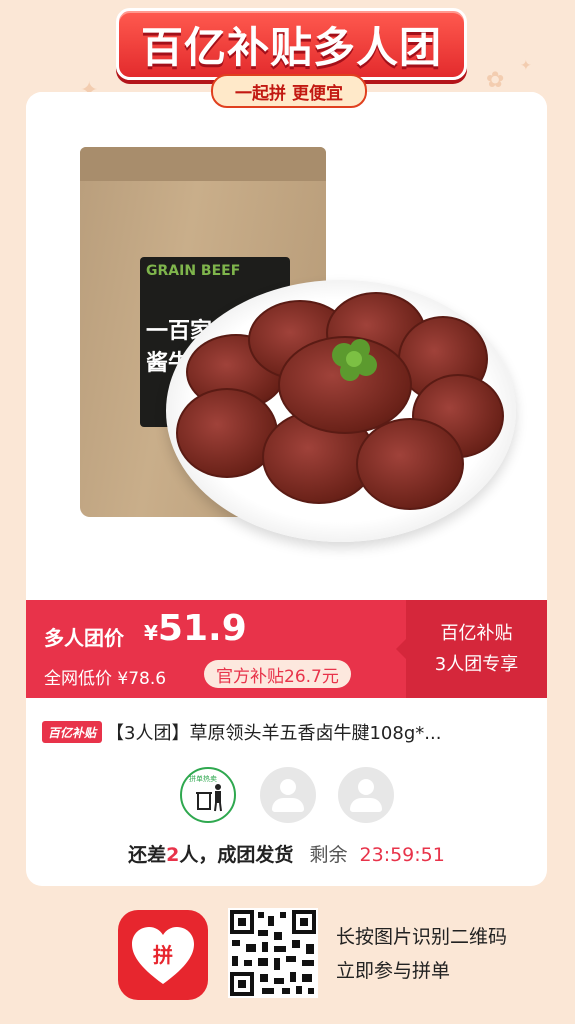 This screenshot has width=575, height=1024. What do you see at coordinates (476, 633) in the screenshot?
I see `exclusive-line1: 百亿补贴` at bounding box center [476, 633].